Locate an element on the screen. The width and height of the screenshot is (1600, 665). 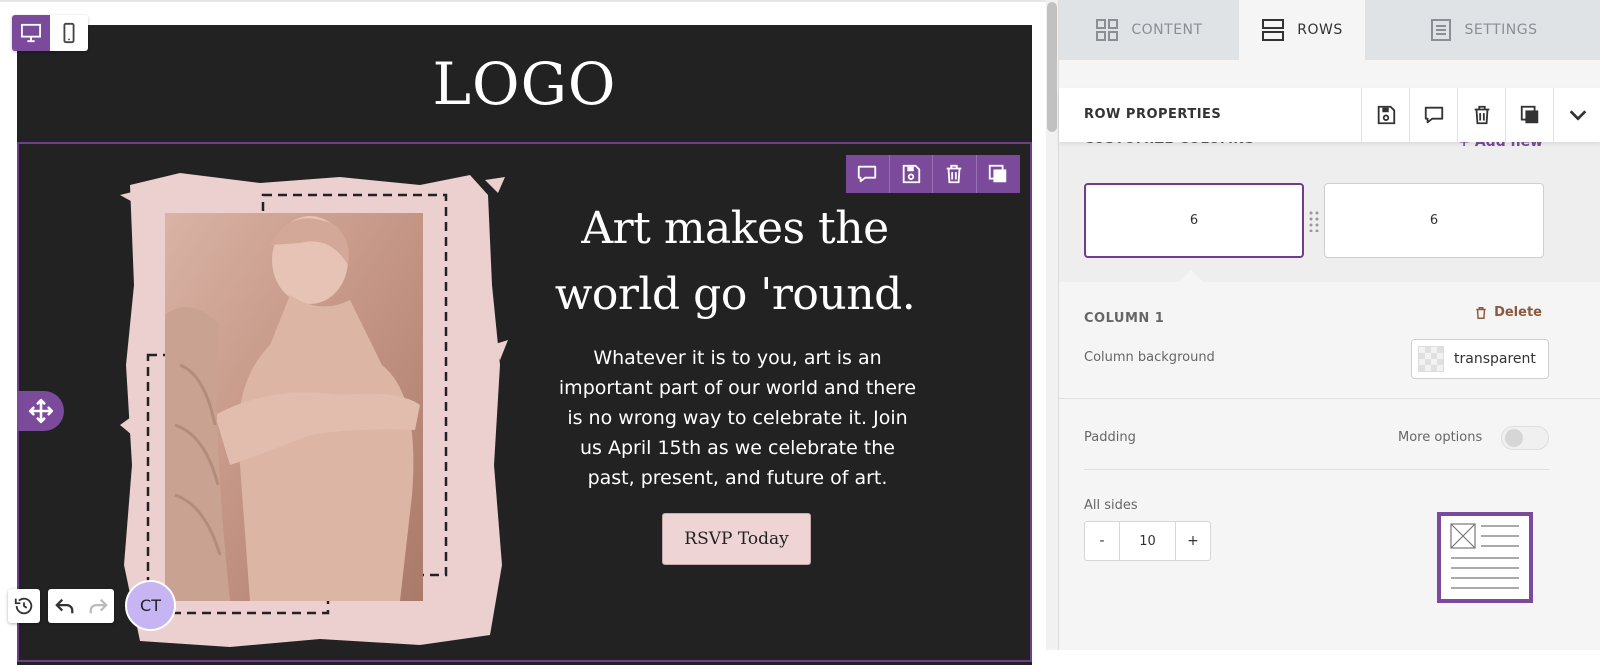
headline-text: Art makes the world go 'round. is located at coordinates (735, 262).